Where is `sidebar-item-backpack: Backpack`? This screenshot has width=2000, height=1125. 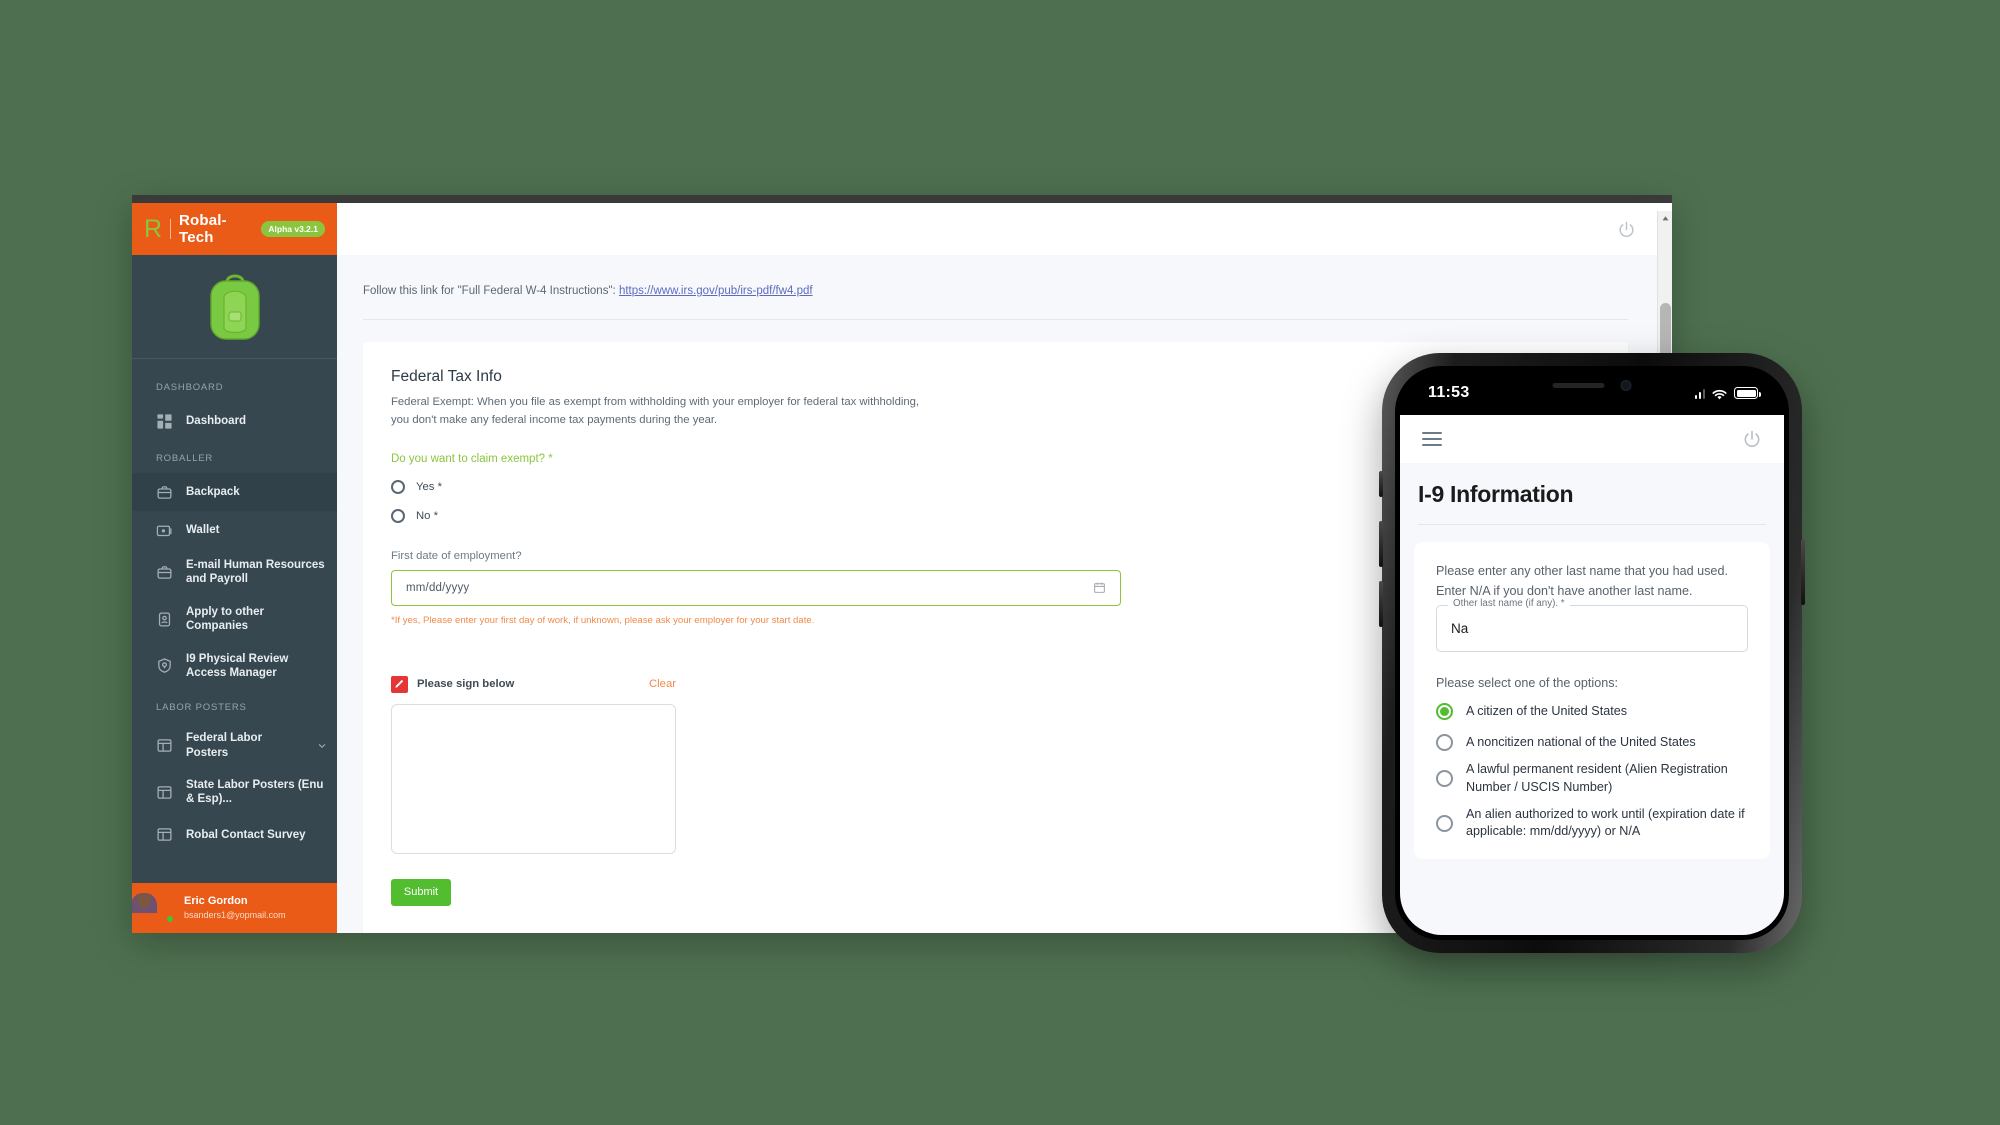 sidebar-item-backpack: Backpack is located at coordinates (234, 492).